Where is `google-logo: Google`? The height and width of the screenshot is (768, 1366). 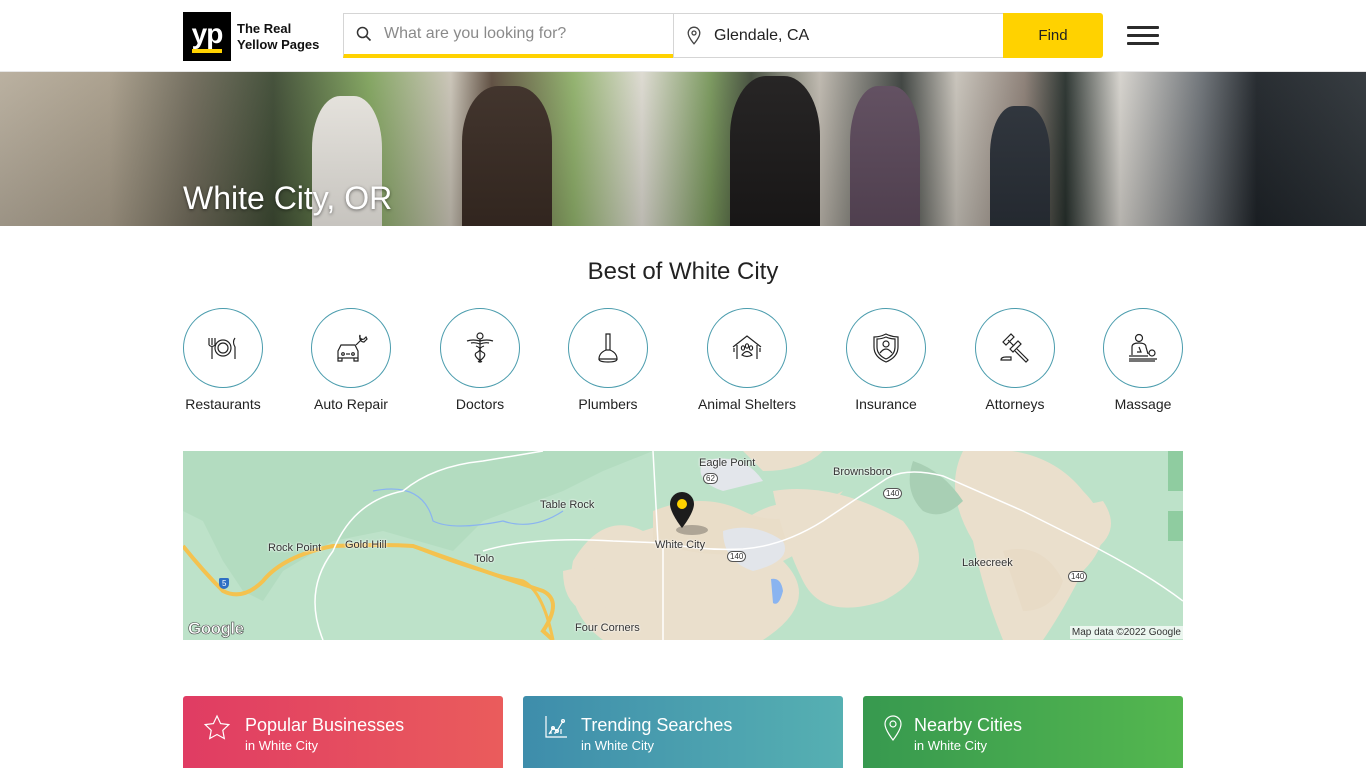
google-logo: Google is located at coordinates (216, 629).